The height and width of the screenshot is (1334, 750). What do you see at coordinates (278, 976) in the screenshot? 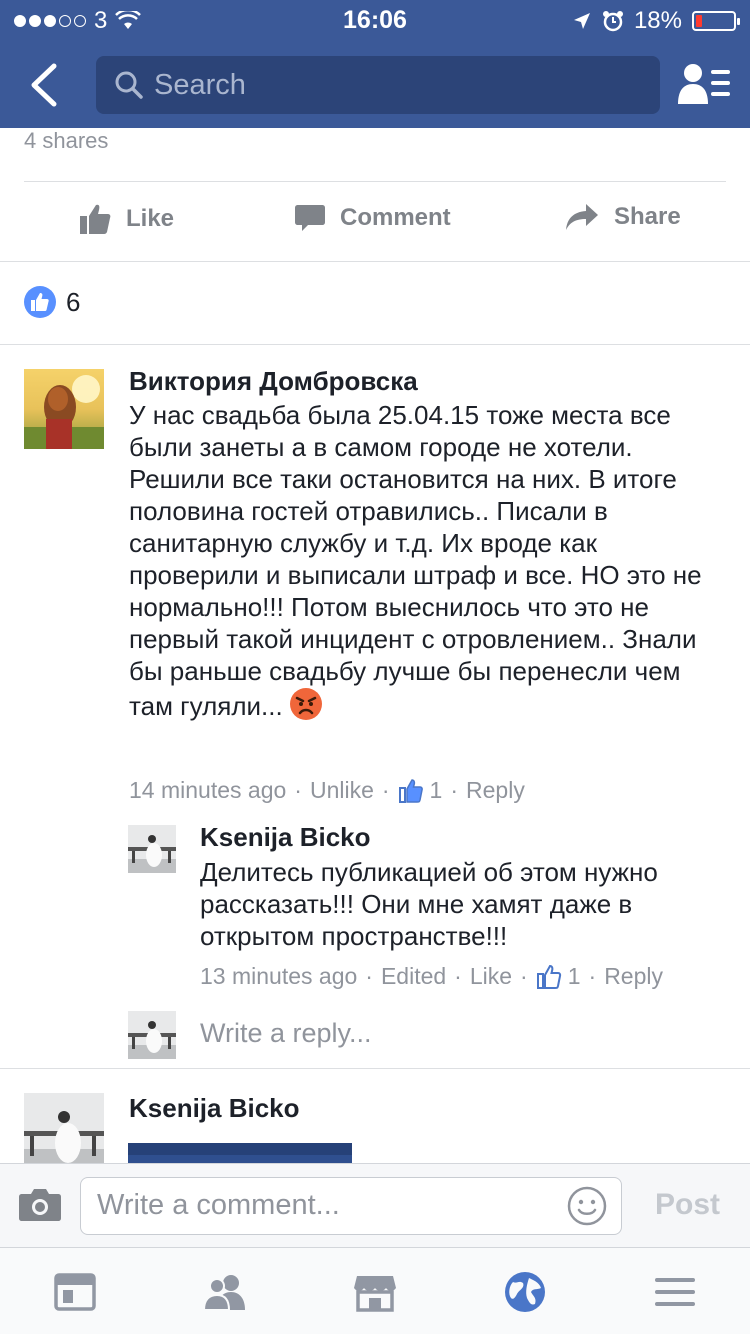
I see `reply-time: 13 minutes ago` at bounding box center [278, 976].